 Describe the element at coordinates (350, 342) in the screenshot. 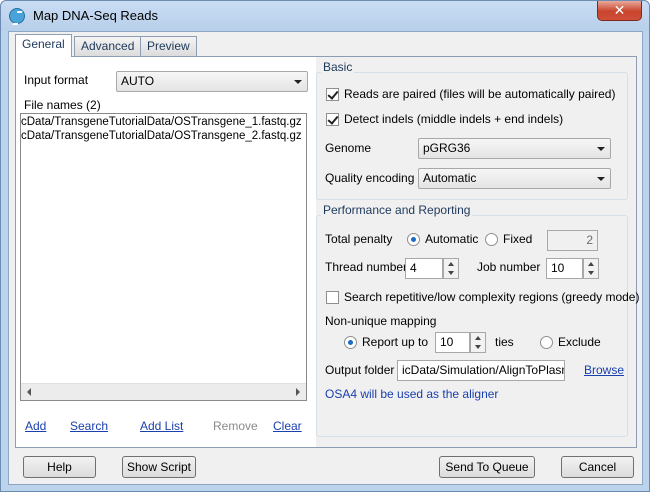

I see `report-up-to-radio` at that location.